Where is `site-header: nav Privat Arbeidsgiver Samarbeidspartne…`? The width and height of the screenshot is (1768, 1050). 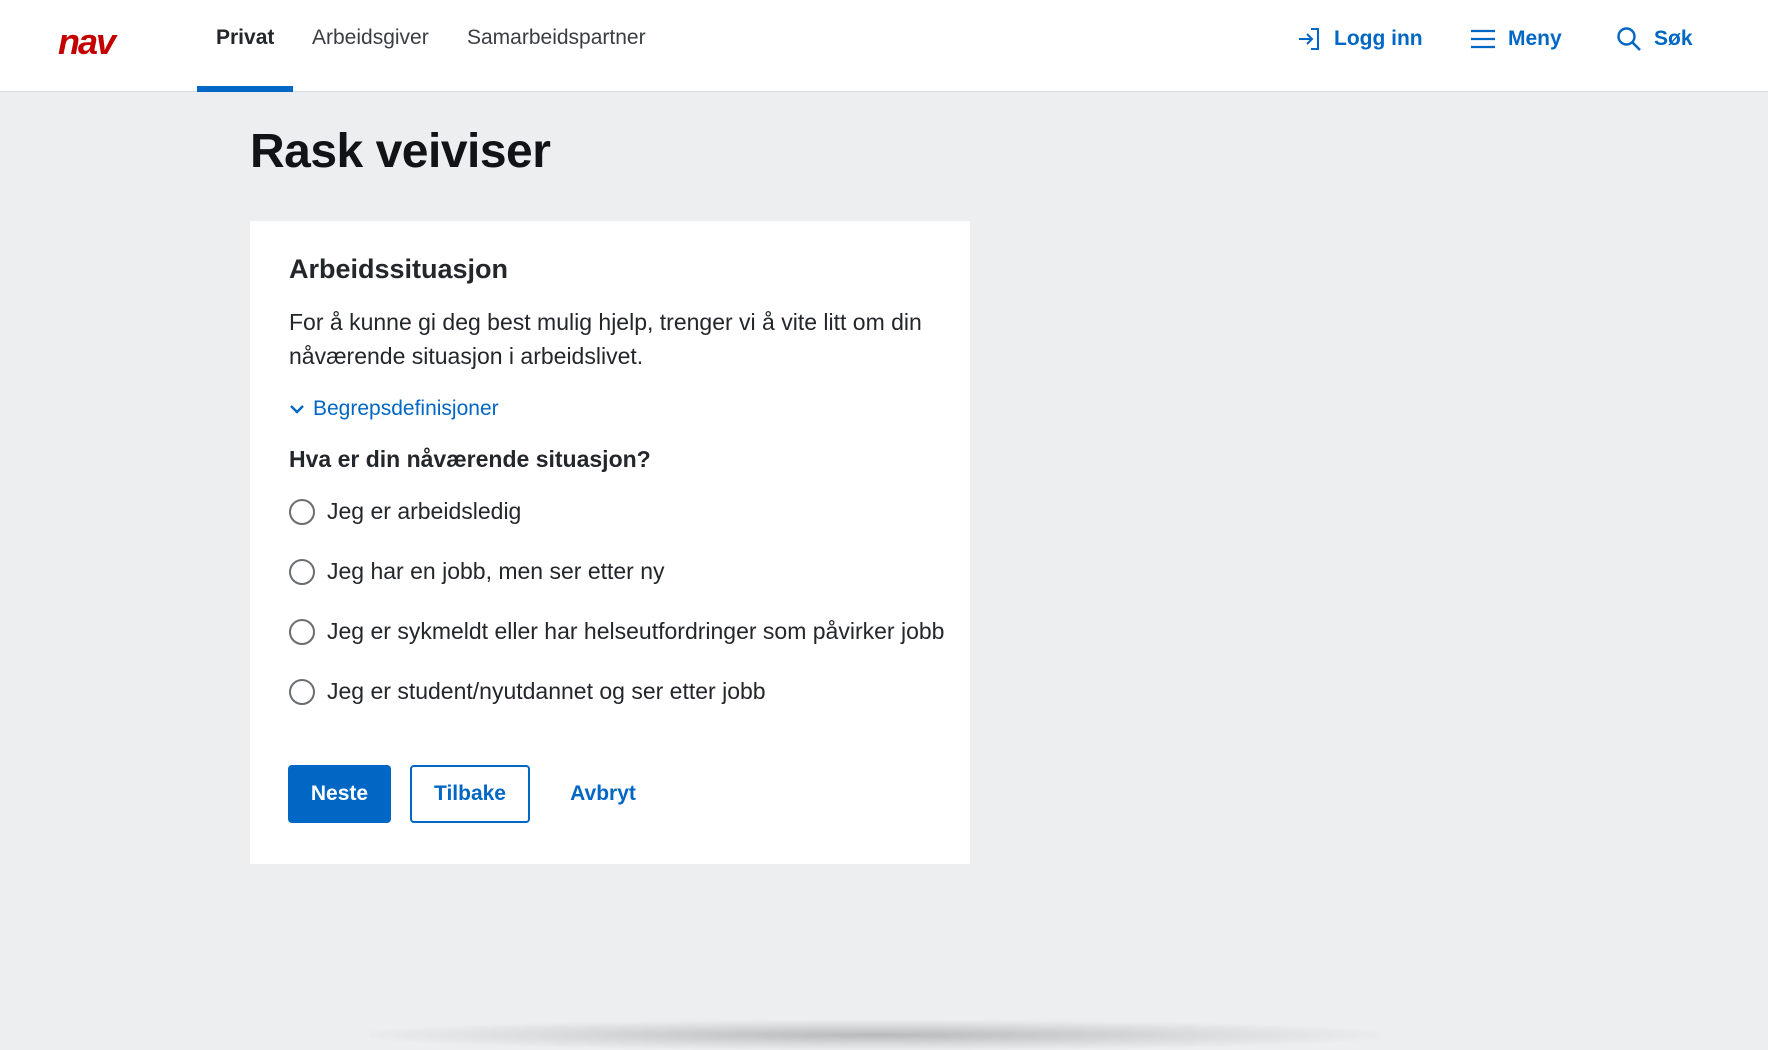 site-header: nav Privat Arbeidsgiver Samarbeidspartne… is located at coordinates (884, 46).